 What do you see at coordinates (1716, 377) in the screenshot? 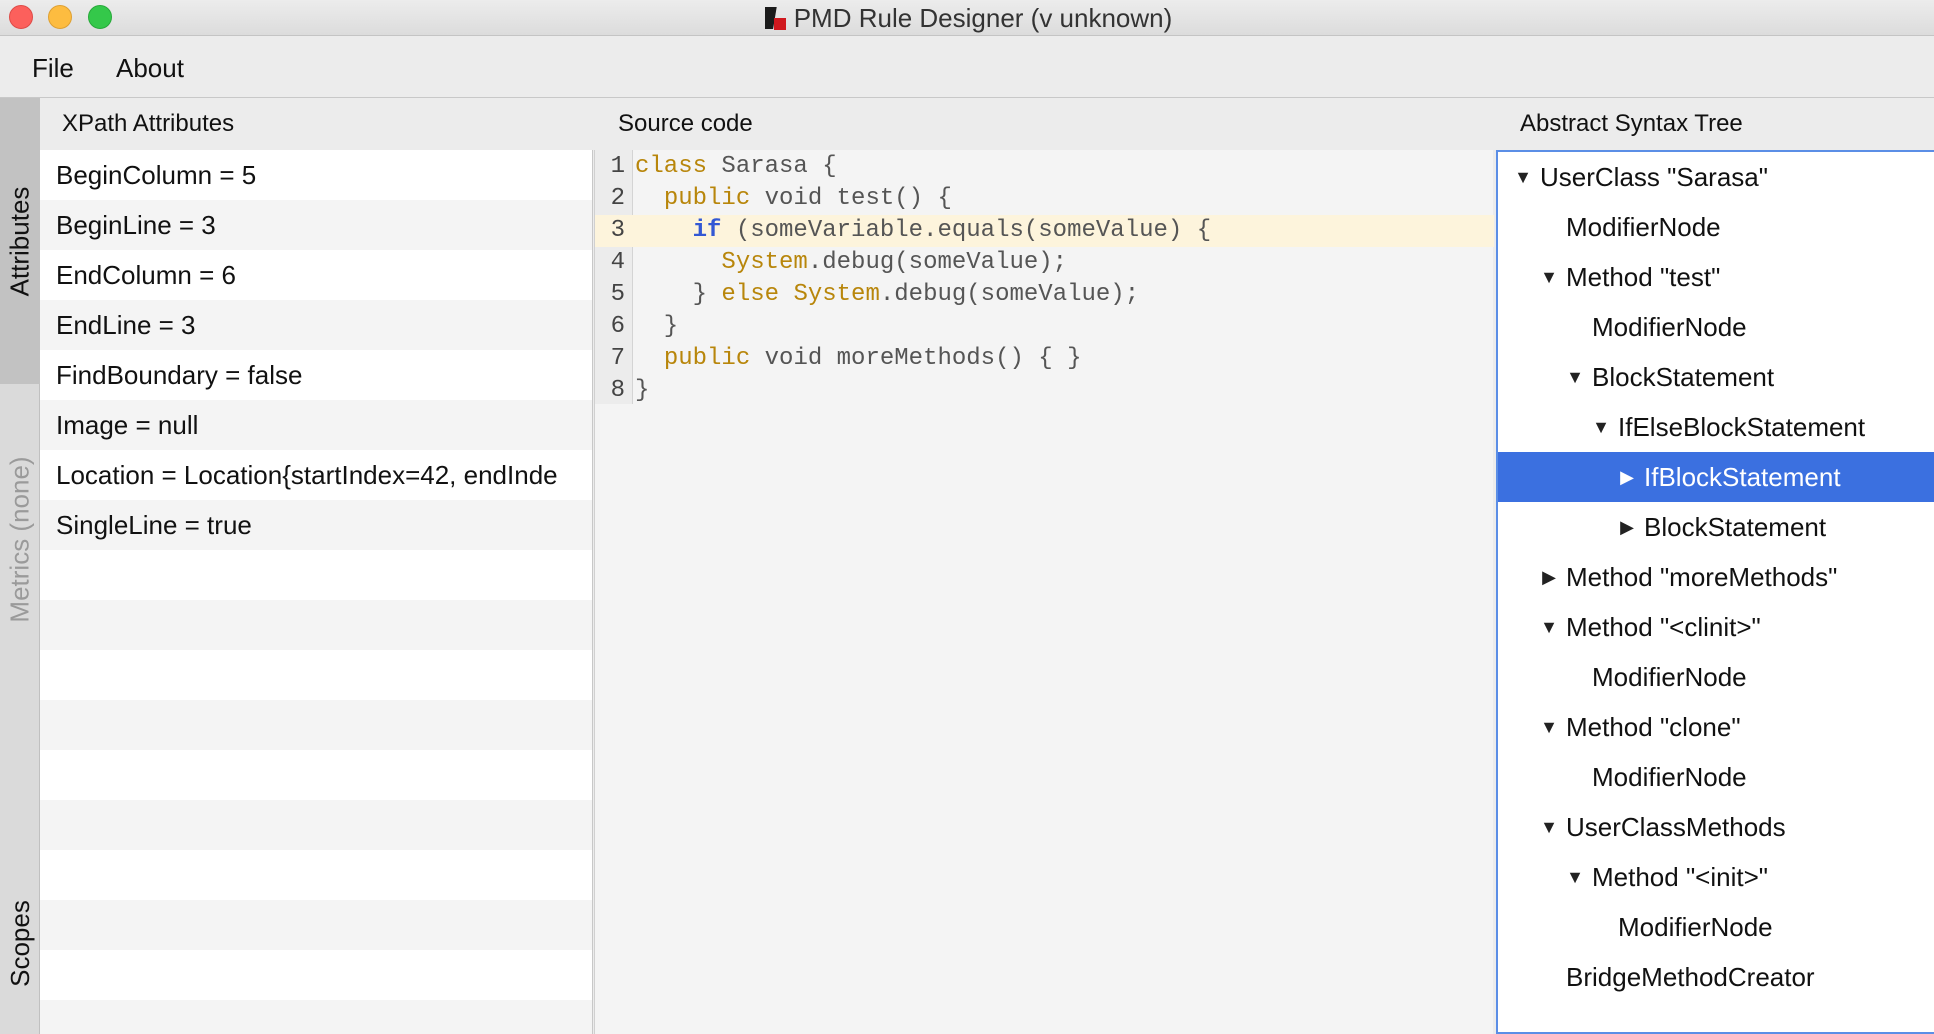
I see `ast-node: ▼ BlockStatement` at bounding box center [1716, 377].